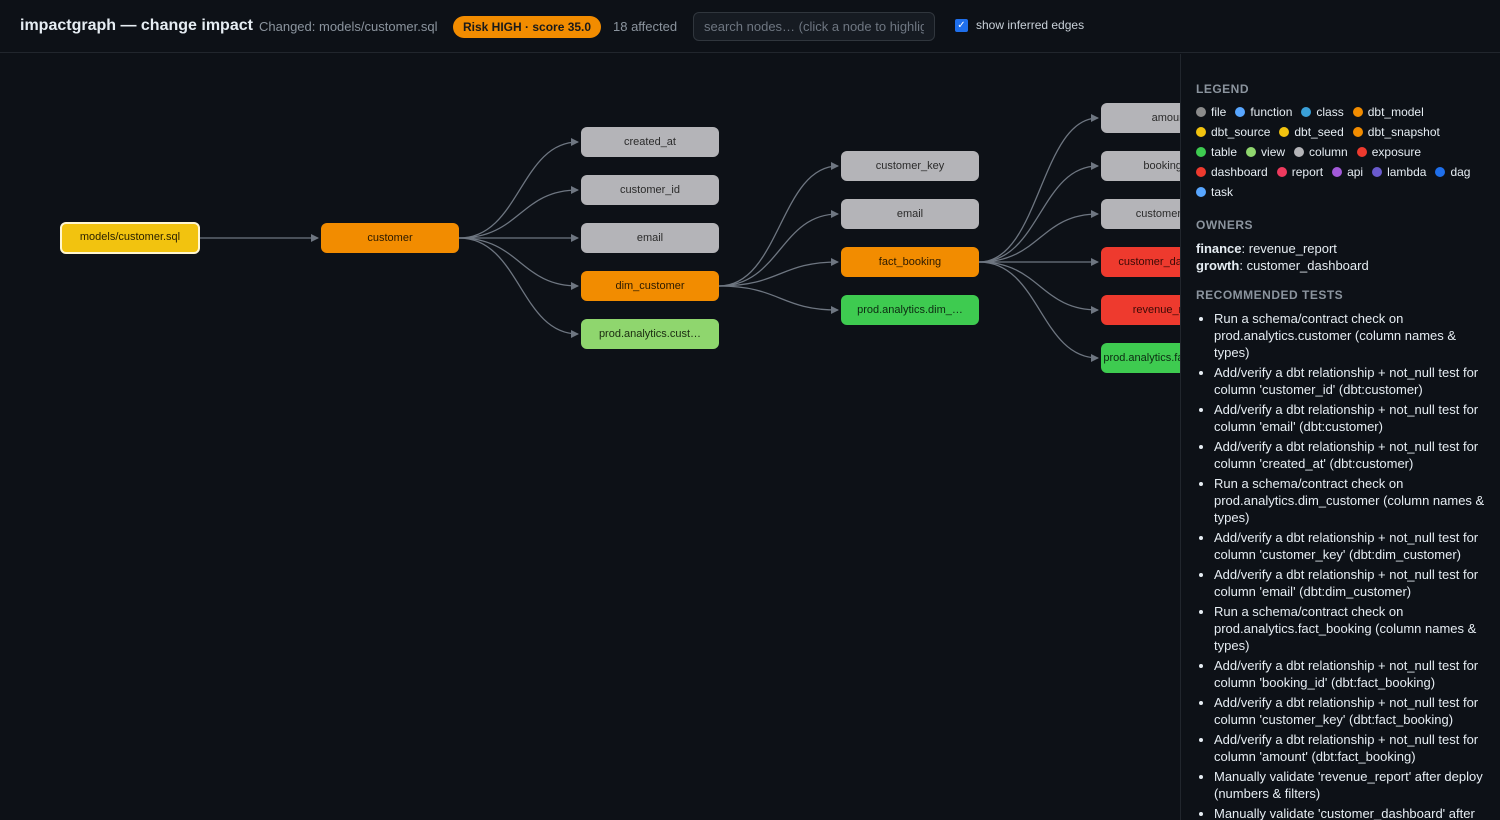 This screenshot has width=1500, height=820. What do you see at coordinates (1222, 192) in the screenshot?
I see `legend-label: task` at bounding box center [1222, 192].